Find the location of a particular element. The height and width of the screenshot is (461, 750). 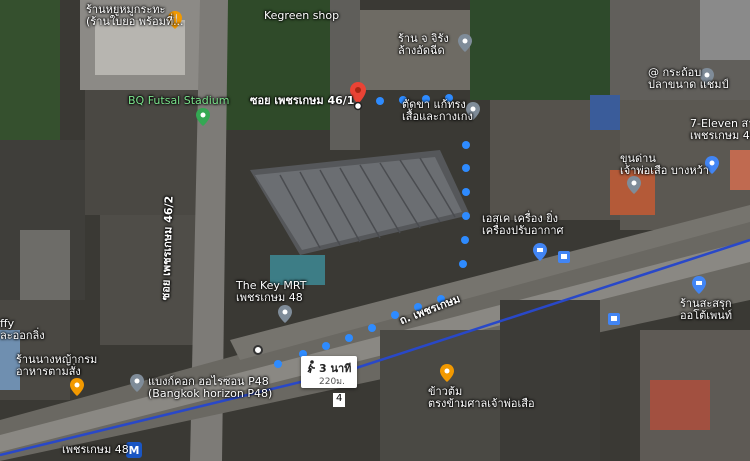

landmark-pin-icon is located at coordinates (634, 187).